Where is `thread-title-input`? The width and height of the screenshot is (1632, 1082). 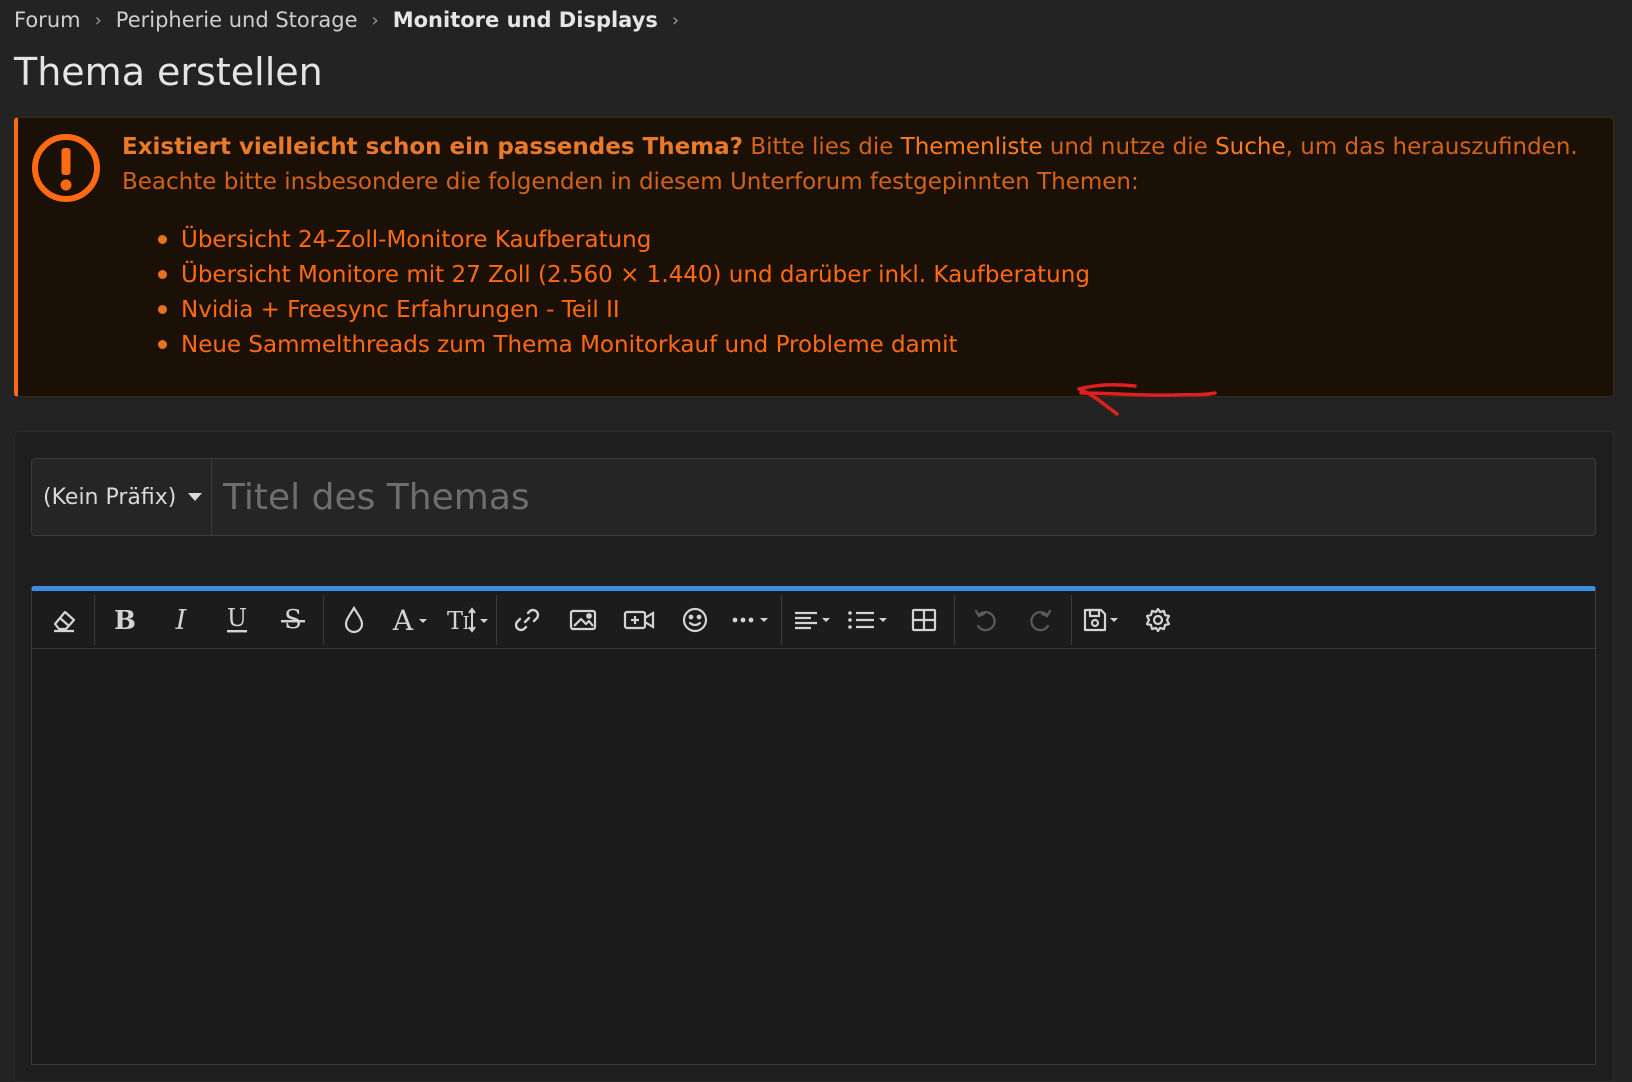
thread-title-input is located at coordinates (903, 497).